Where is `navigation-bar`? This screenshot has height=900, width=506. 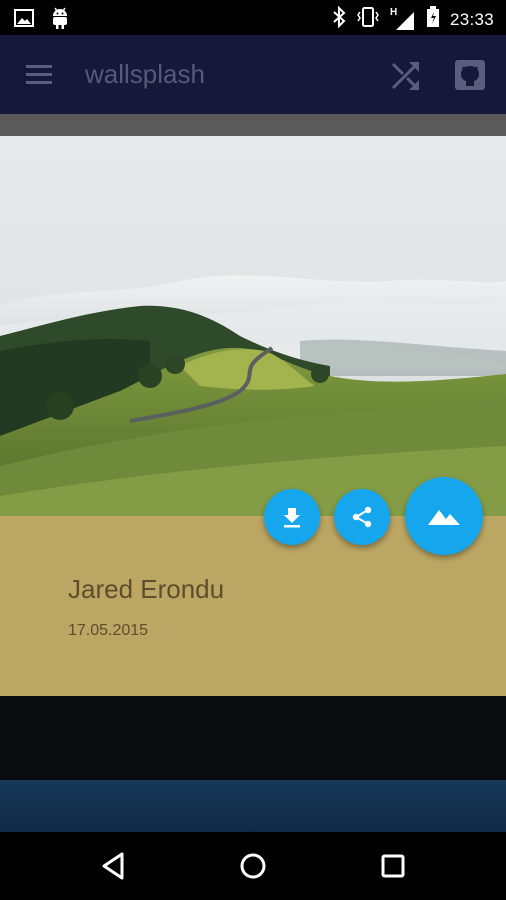 navigation-bar is located at coordinates (253, 866).